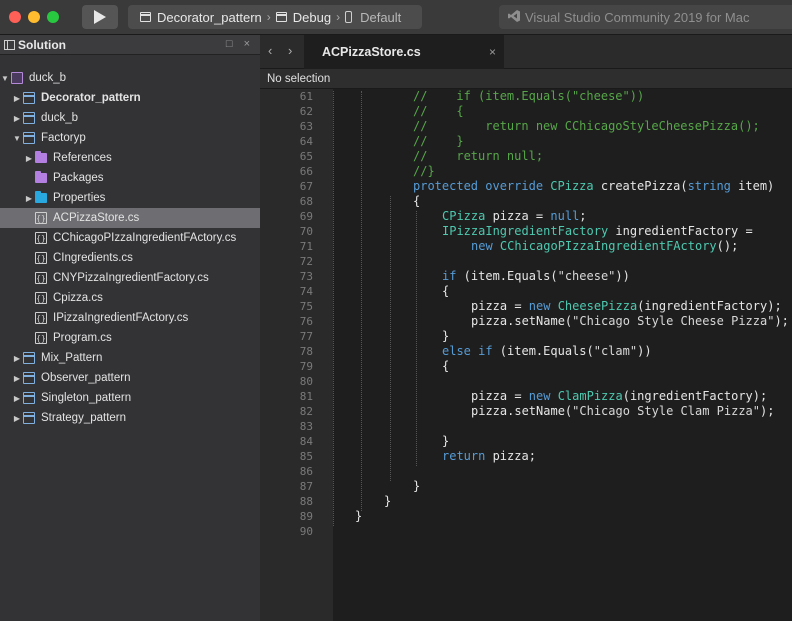 The height and width of the screenshot is (621, 792). I want to click on line-number: 61, so click(306, 96).